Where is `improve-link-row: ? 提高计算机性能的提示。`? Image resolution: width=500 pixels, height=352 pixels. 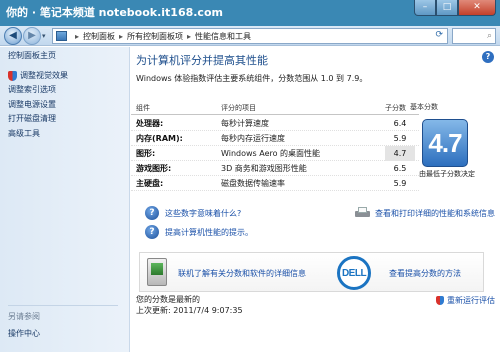
improve-link-row: ? 提高计算机性能的提示。 is located at coordinates (199, 232).